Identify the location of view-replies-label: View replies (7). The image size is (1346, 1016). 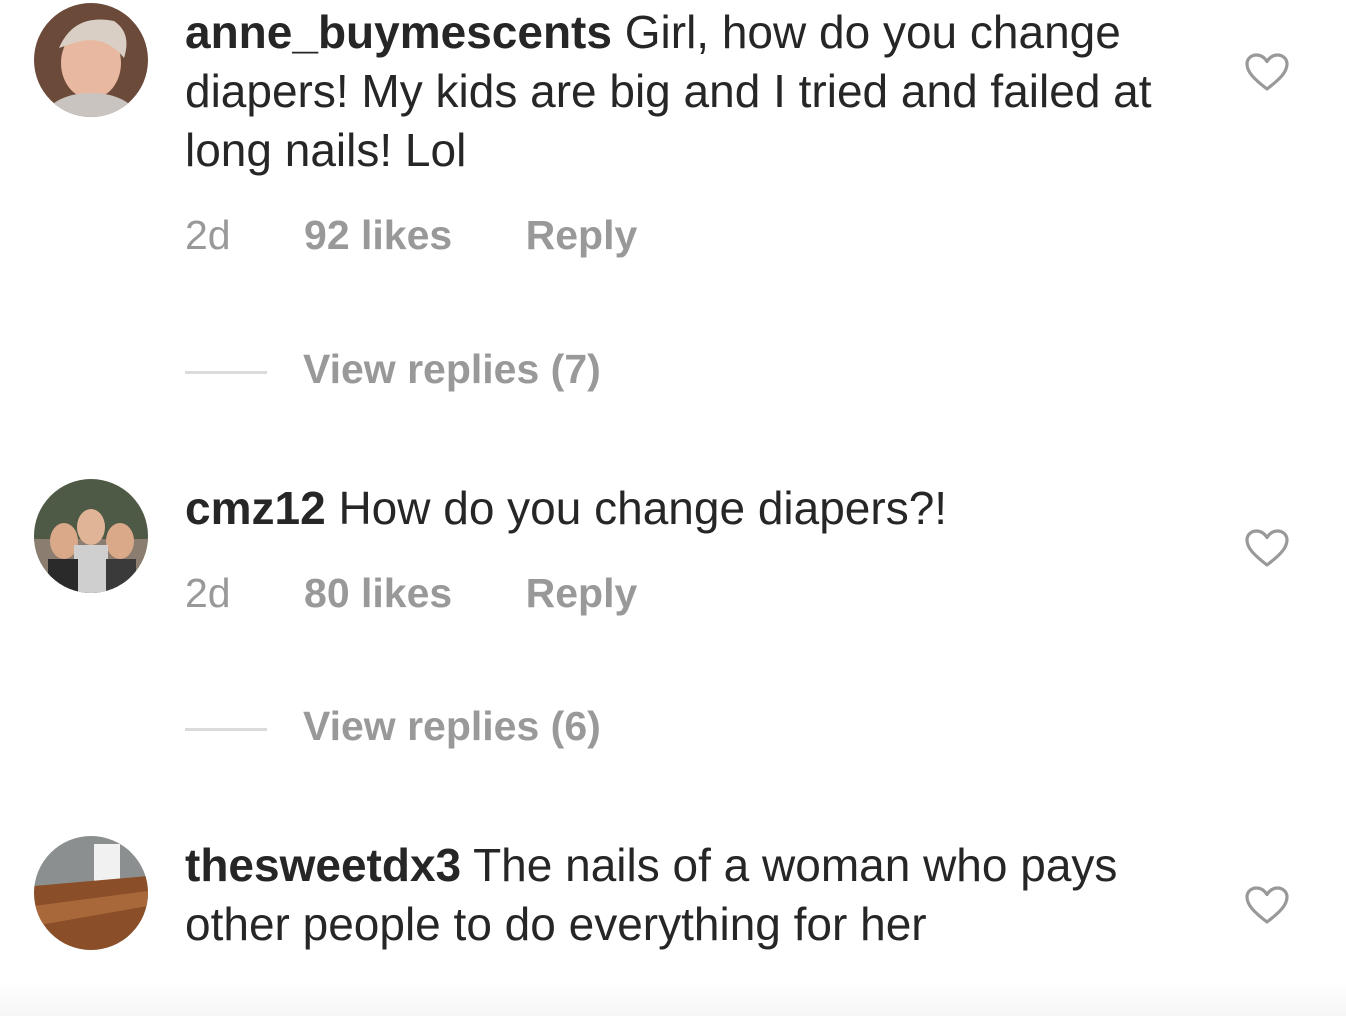
(452, 369).